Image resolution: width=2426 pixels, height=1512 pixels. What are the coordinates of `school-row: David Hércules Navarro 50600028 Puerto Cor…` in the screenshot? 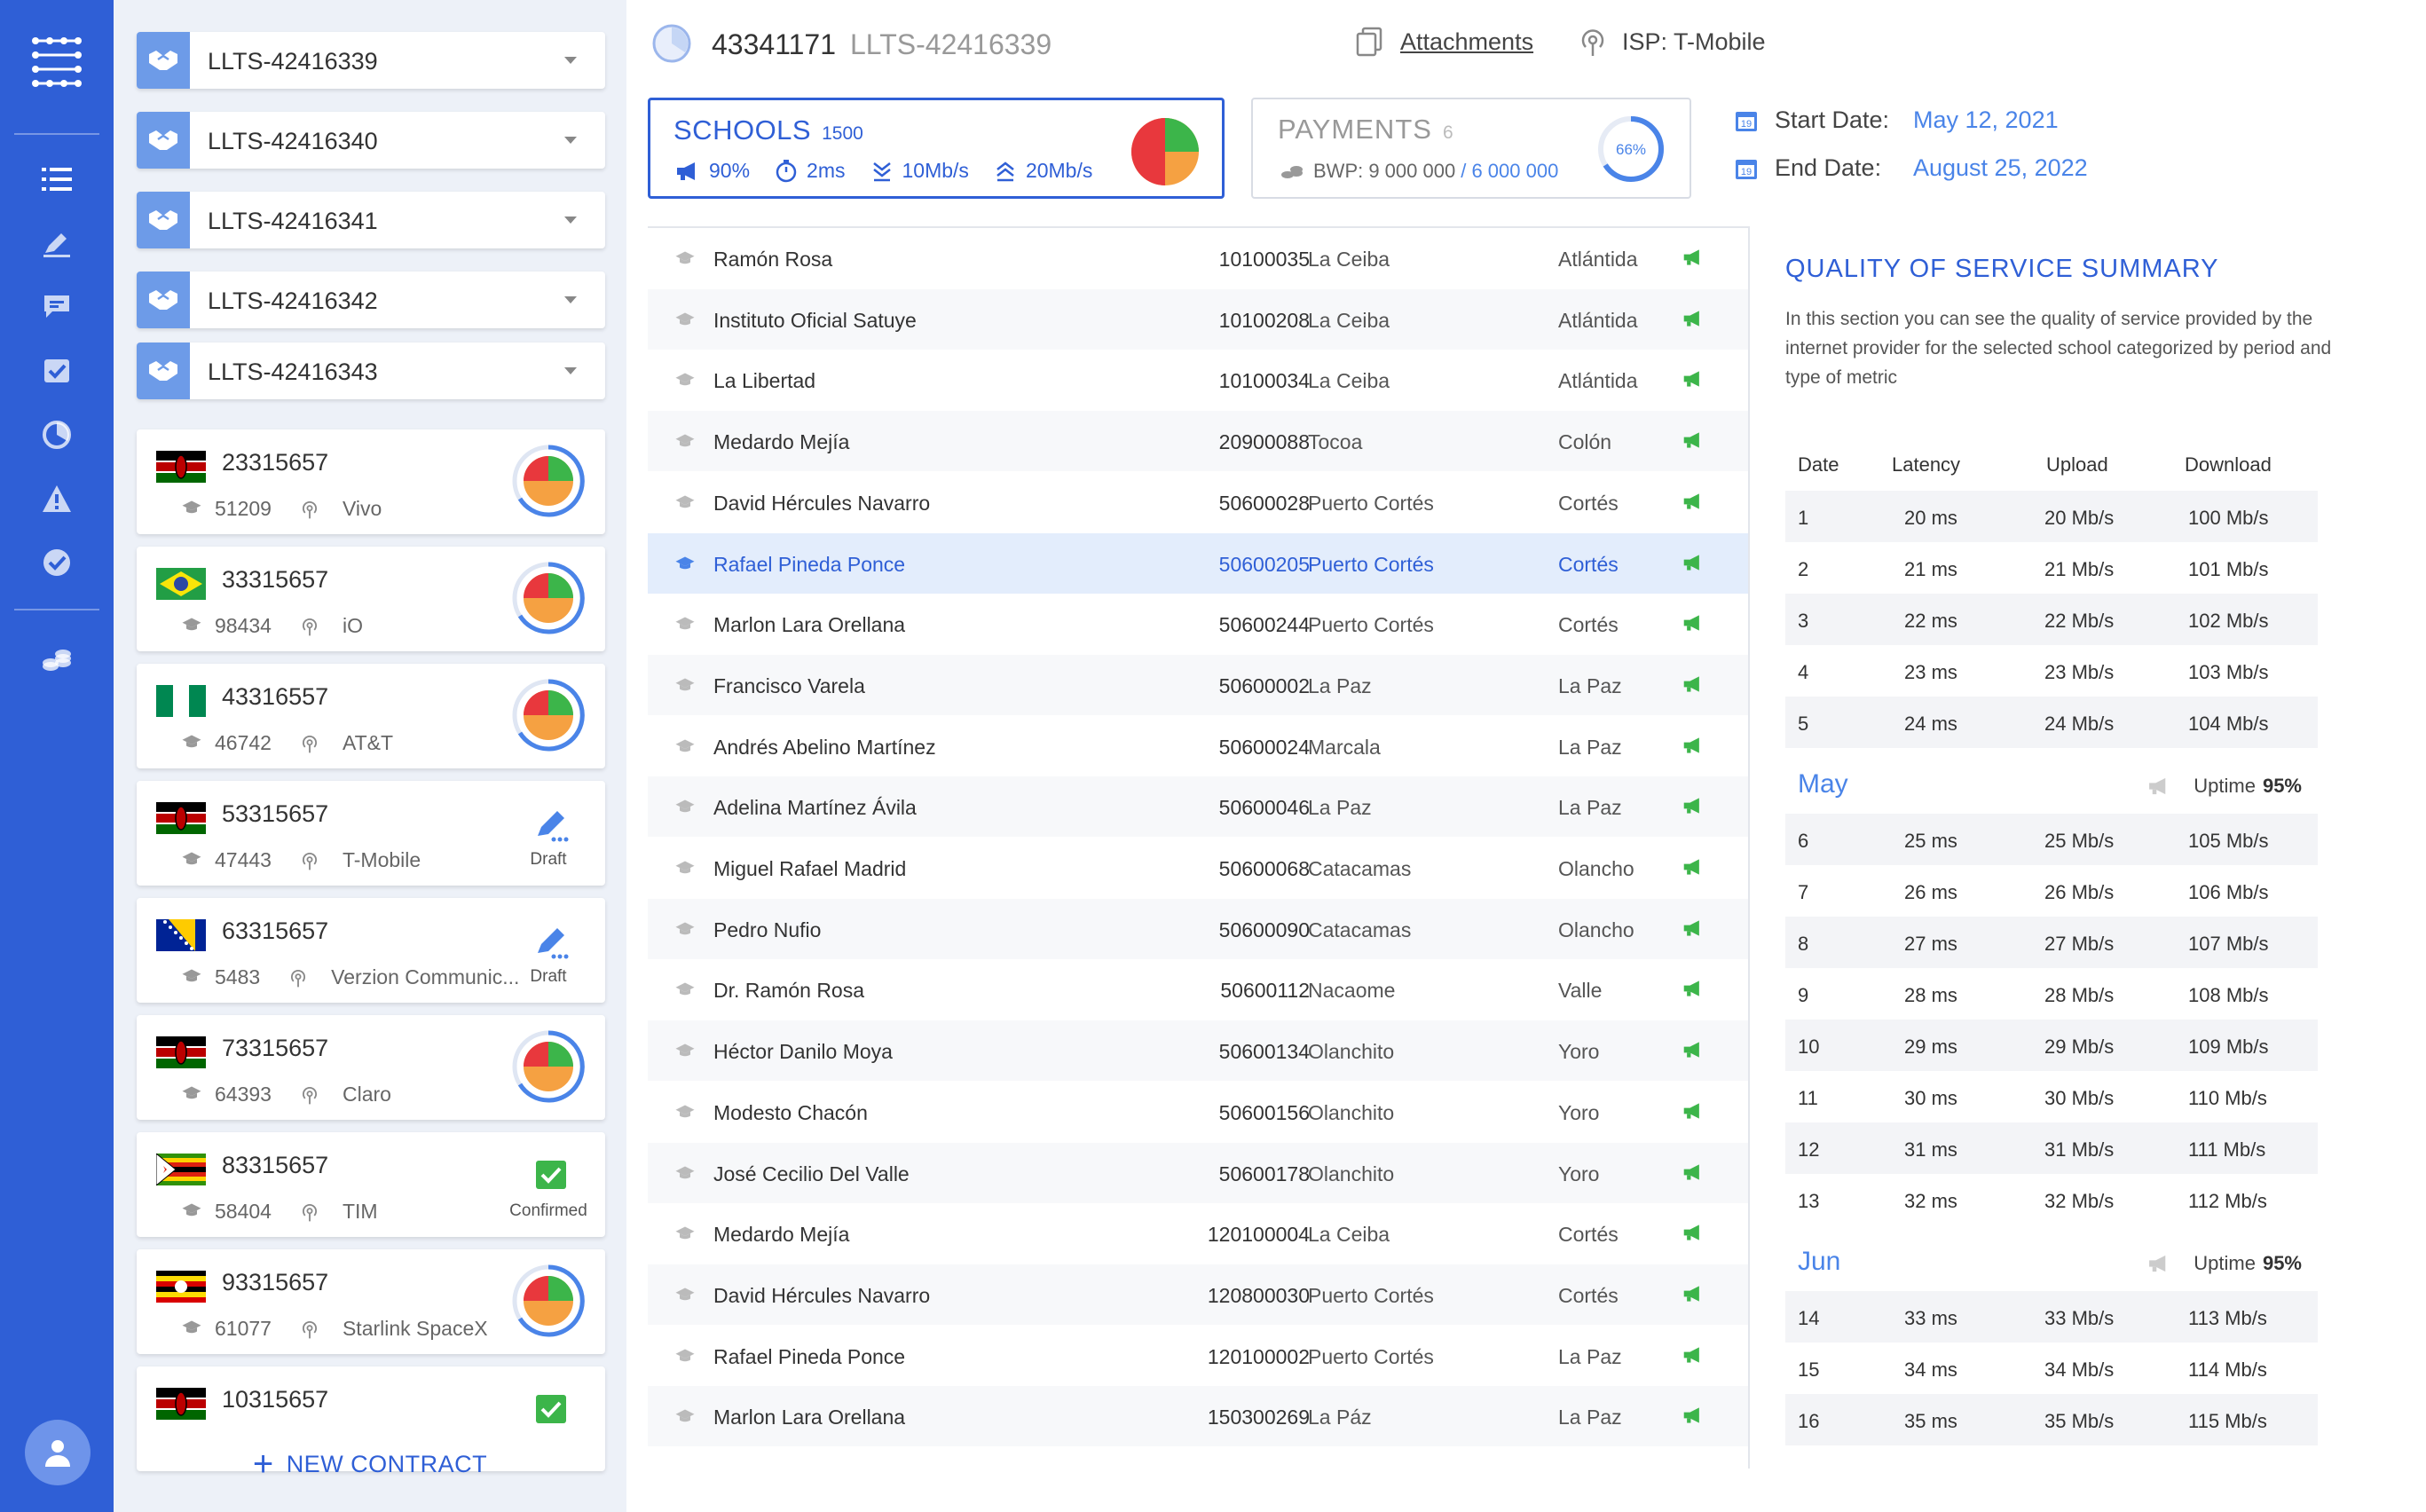 It's located at (1198, 502).